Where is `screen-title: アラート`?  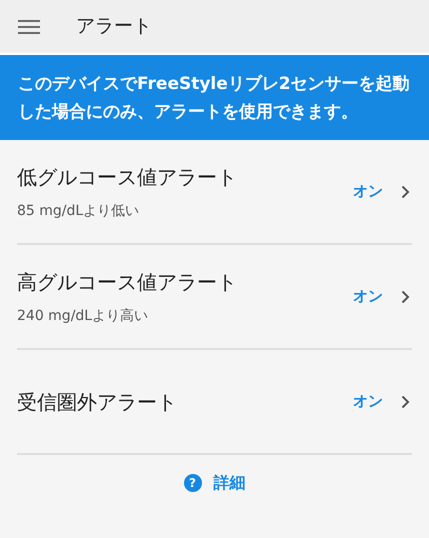
screen-title: アラート is located at coordinates (114, 27).